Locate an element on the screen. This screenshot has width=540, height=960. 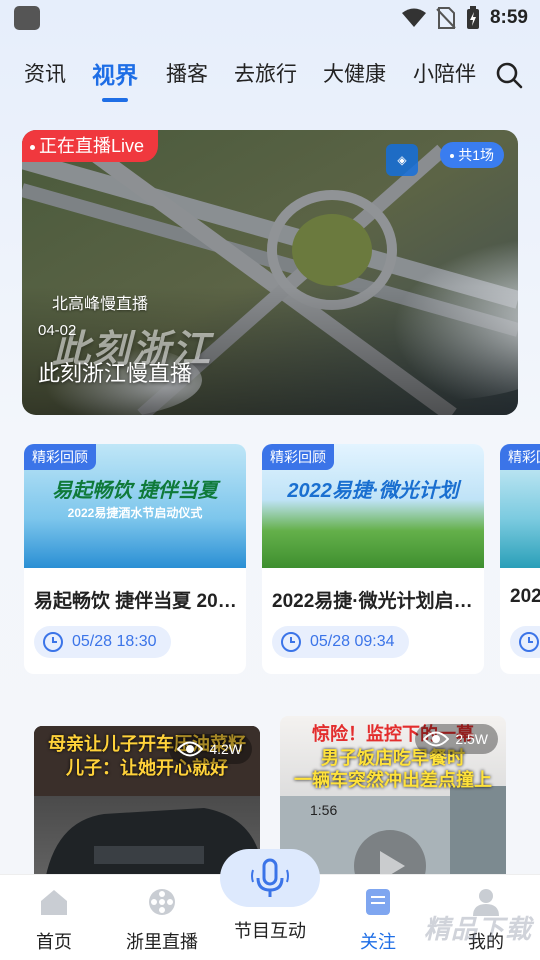
view-count-badge: 2.5W is located at coordinates (456, 739).